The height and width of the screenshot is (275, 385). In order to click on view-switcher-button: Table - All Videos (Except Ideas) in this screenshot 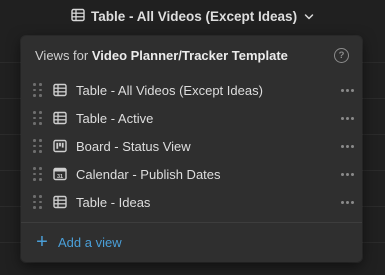, I will do `click(192, 16)`.